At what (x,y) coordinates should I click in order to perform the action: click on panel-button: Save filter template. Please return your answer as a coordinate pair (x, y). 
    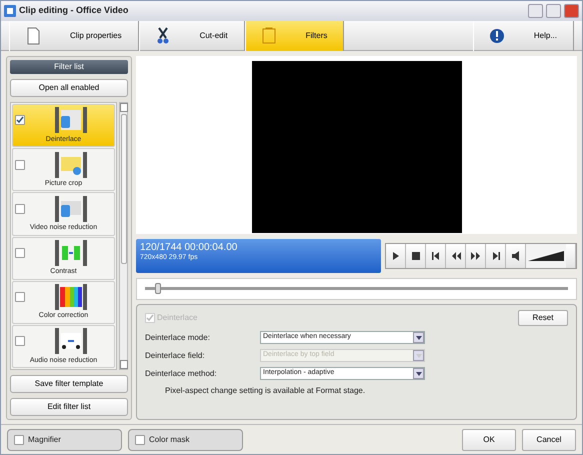
    Looking at the image, I should click on (69, 384).